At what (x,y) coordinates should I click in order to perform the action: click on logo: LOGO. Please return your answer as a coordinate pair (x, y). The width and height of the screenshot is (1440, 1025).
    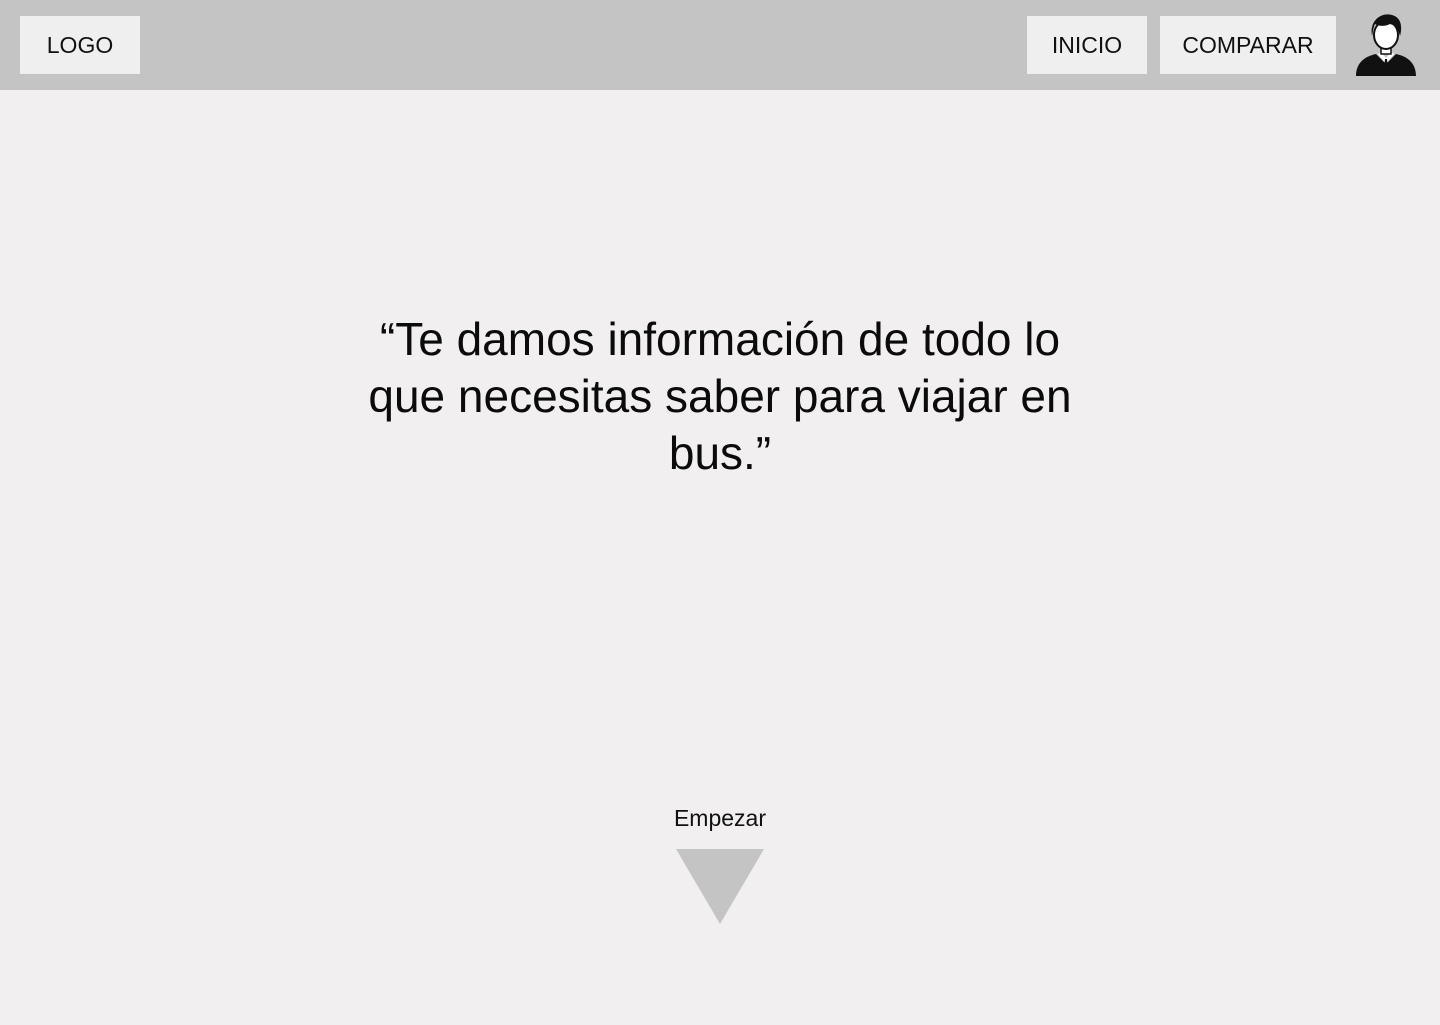
    Looking at the image, I should click on (80, 45).